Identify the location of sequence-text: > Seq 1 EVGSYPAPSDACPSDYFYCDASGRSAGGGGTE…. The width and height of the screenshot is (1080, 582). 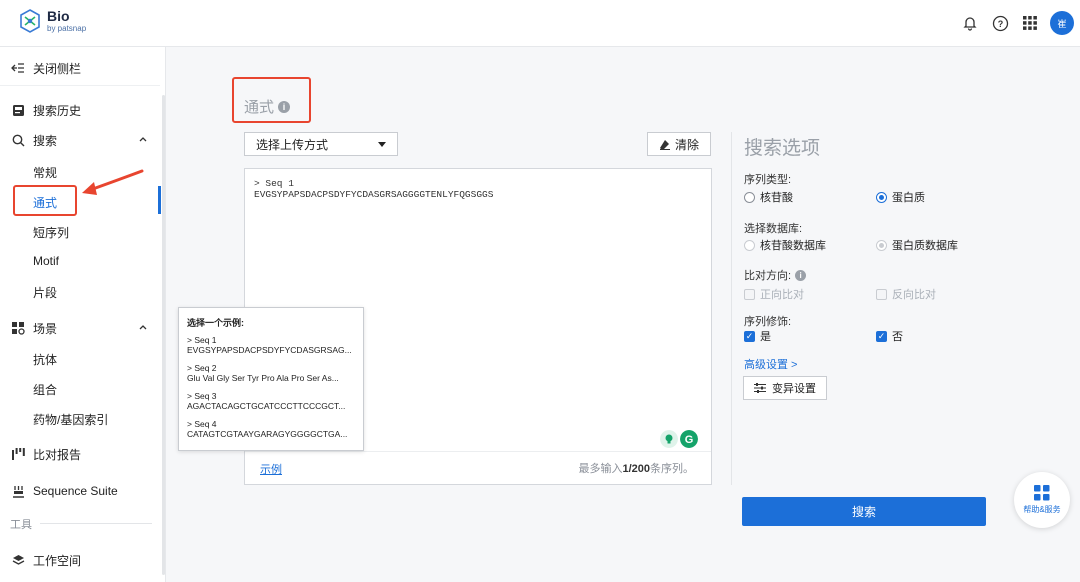
(373, 189).